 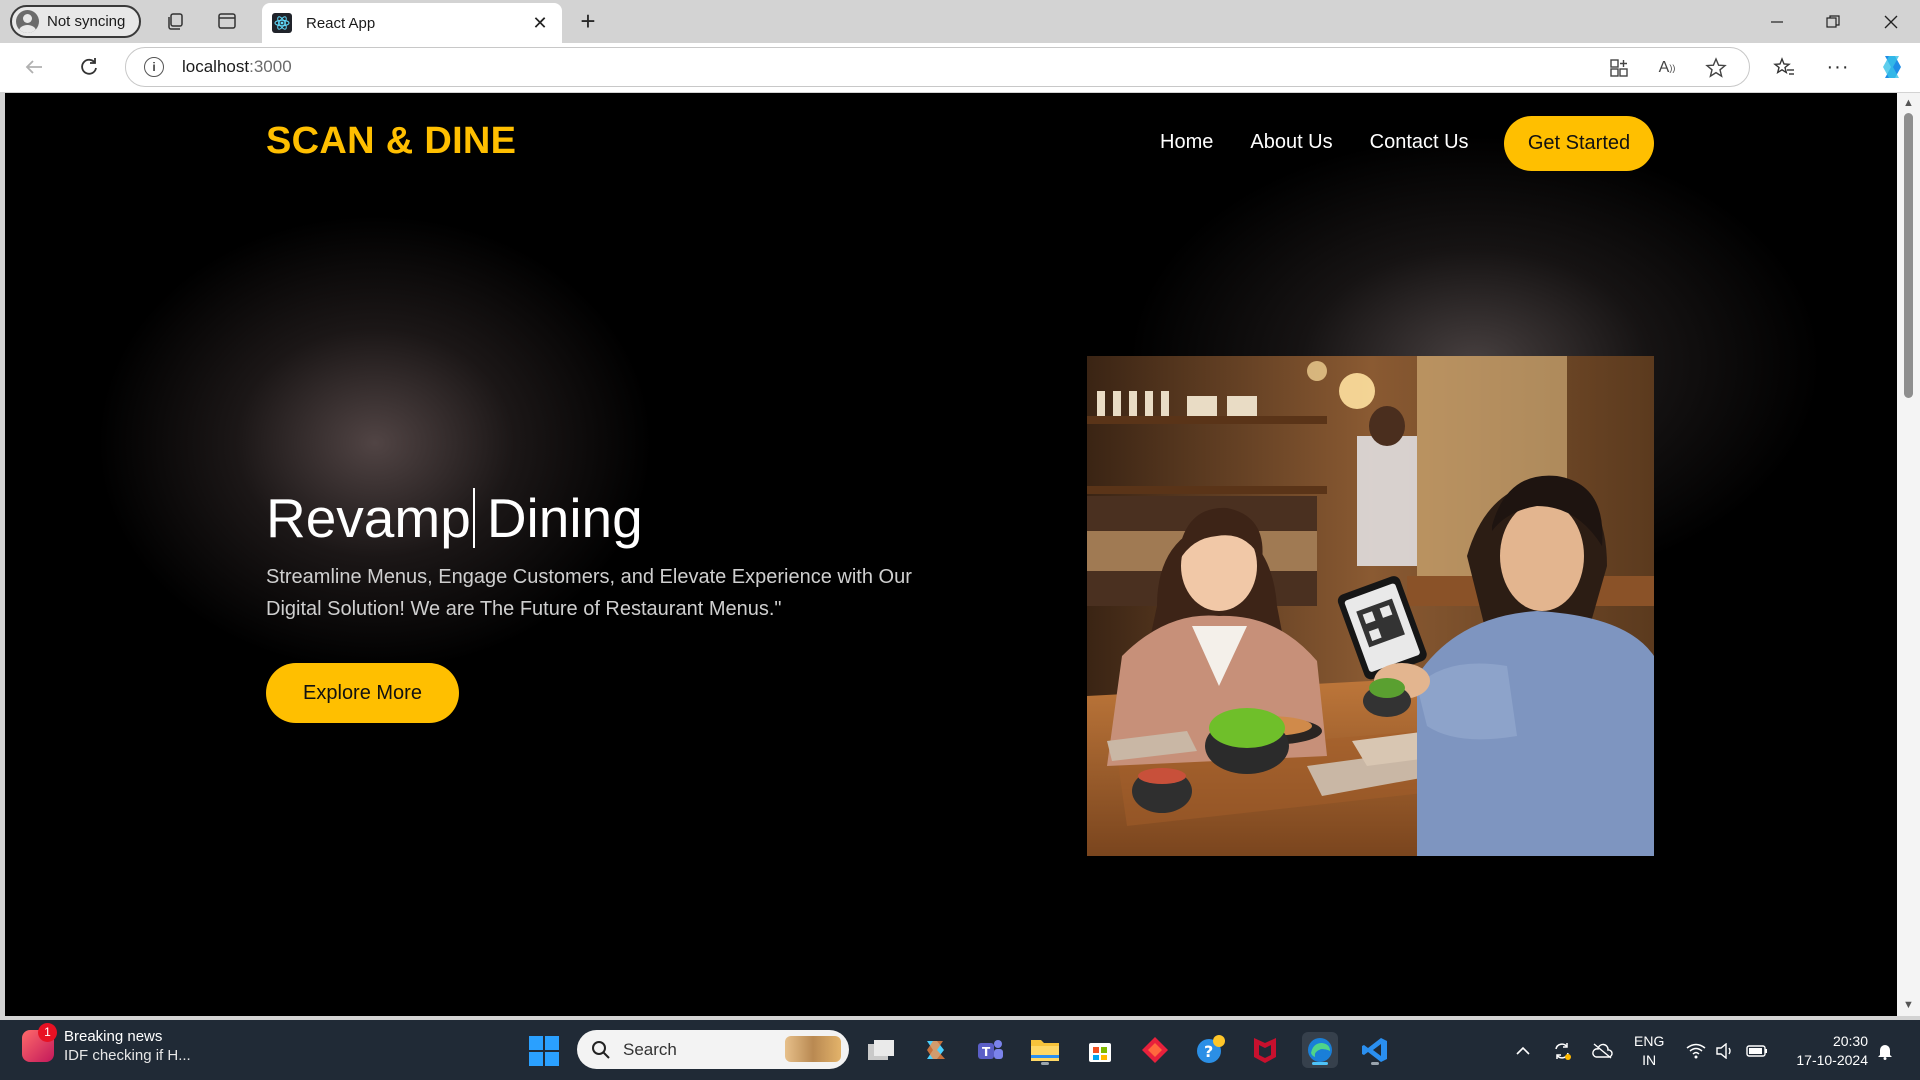 I want to click on vscode-icon, so click(x=1375, y=1050).